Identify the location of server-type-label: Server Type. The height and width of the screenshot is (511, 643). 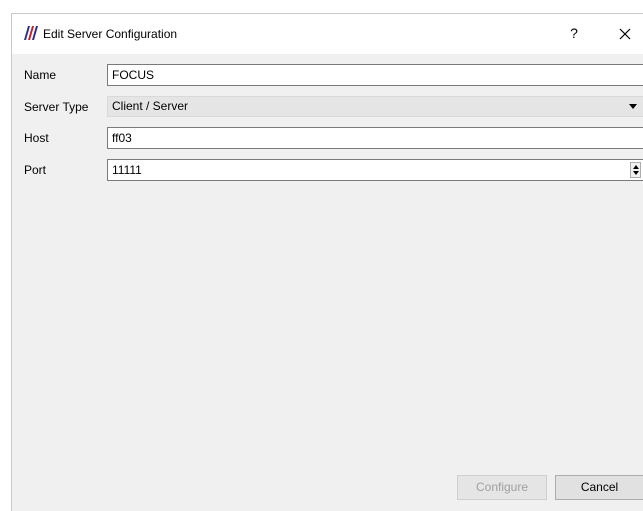
(56, 107).